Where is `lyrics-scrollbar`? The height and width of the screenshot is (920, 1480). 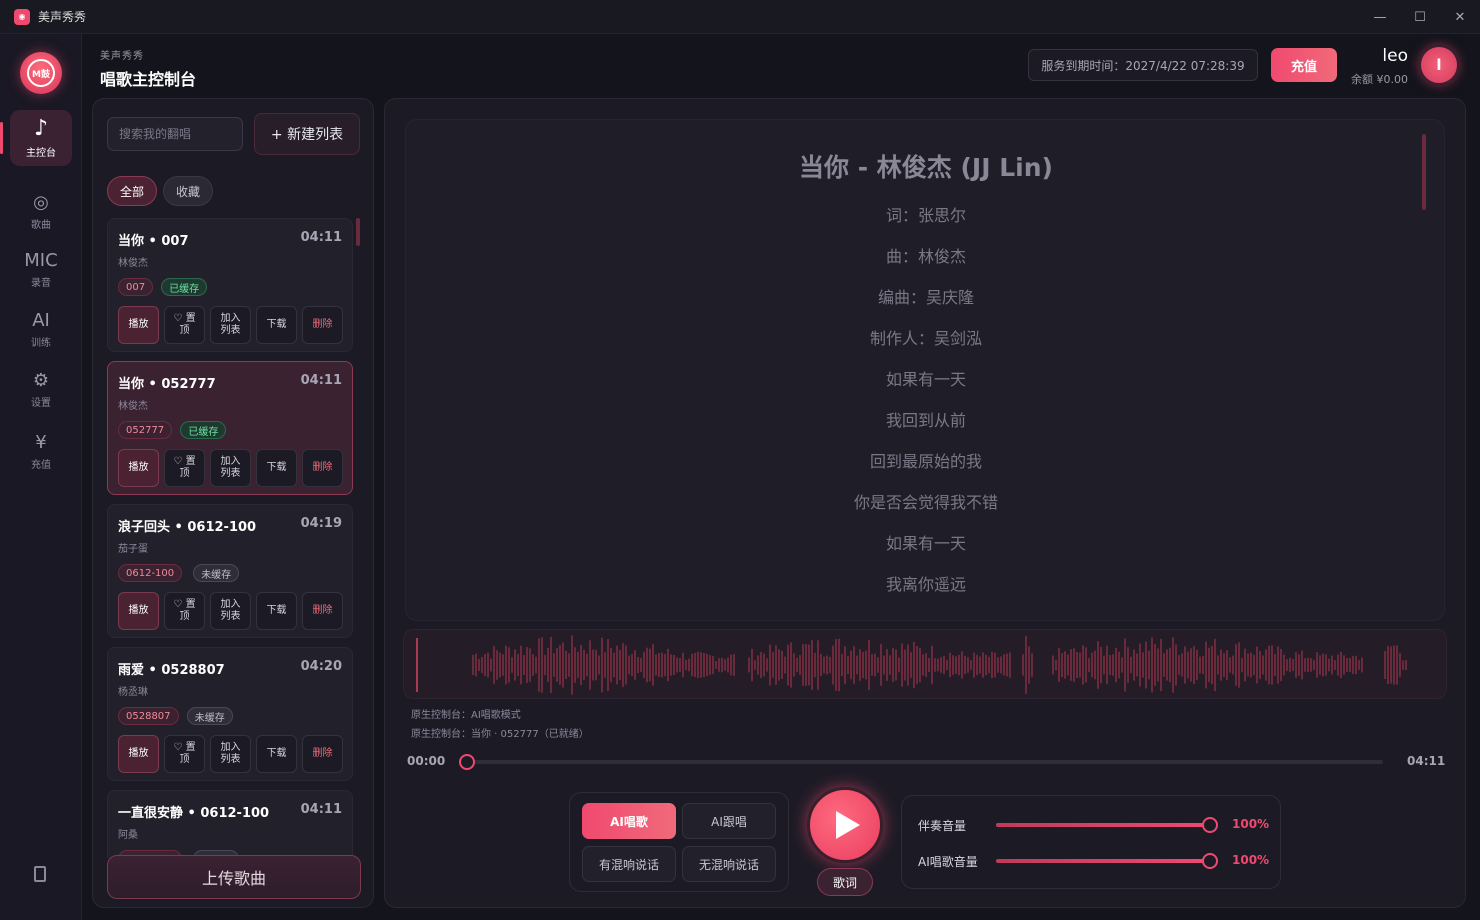
lyrics-scrollbar is located at coordinates (1424, 172).